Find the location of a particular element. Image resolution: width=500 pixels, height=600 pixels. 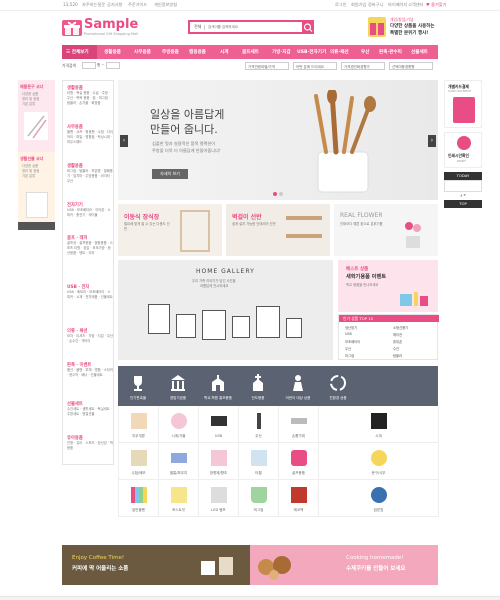

search-icon is located at coordinates (308, 27).